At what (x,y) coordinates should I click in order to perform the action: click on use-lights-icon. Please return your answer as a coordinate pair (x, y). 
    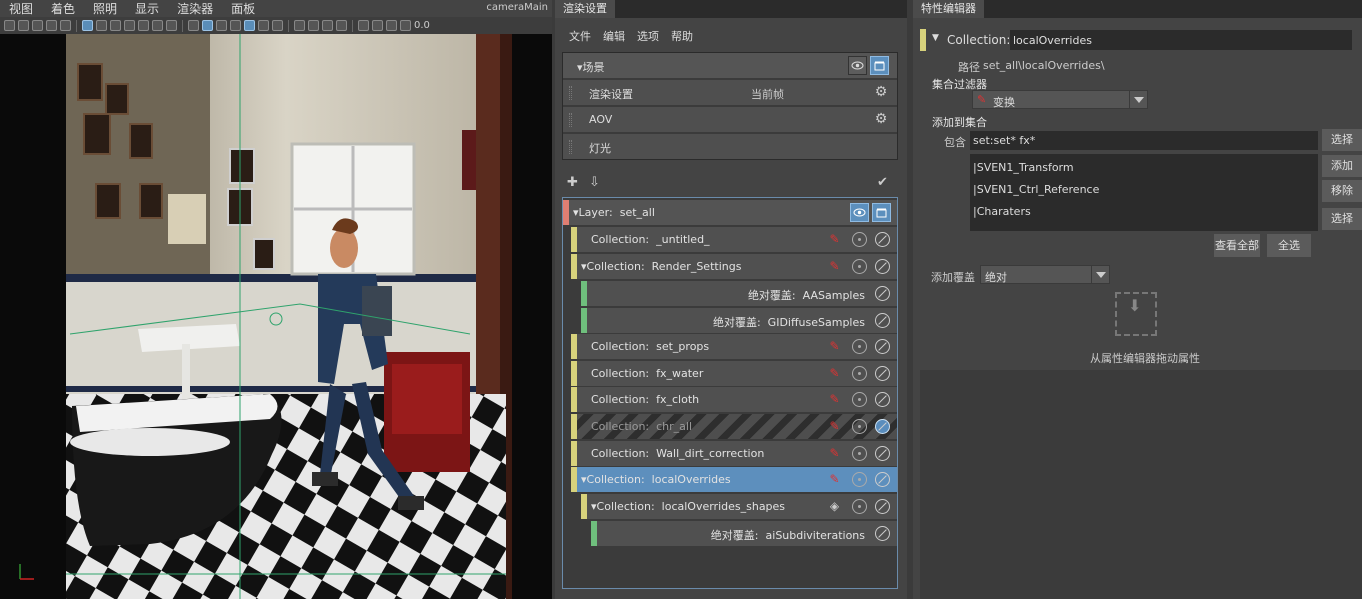
    Looking at the image, I should click on (249, 25).